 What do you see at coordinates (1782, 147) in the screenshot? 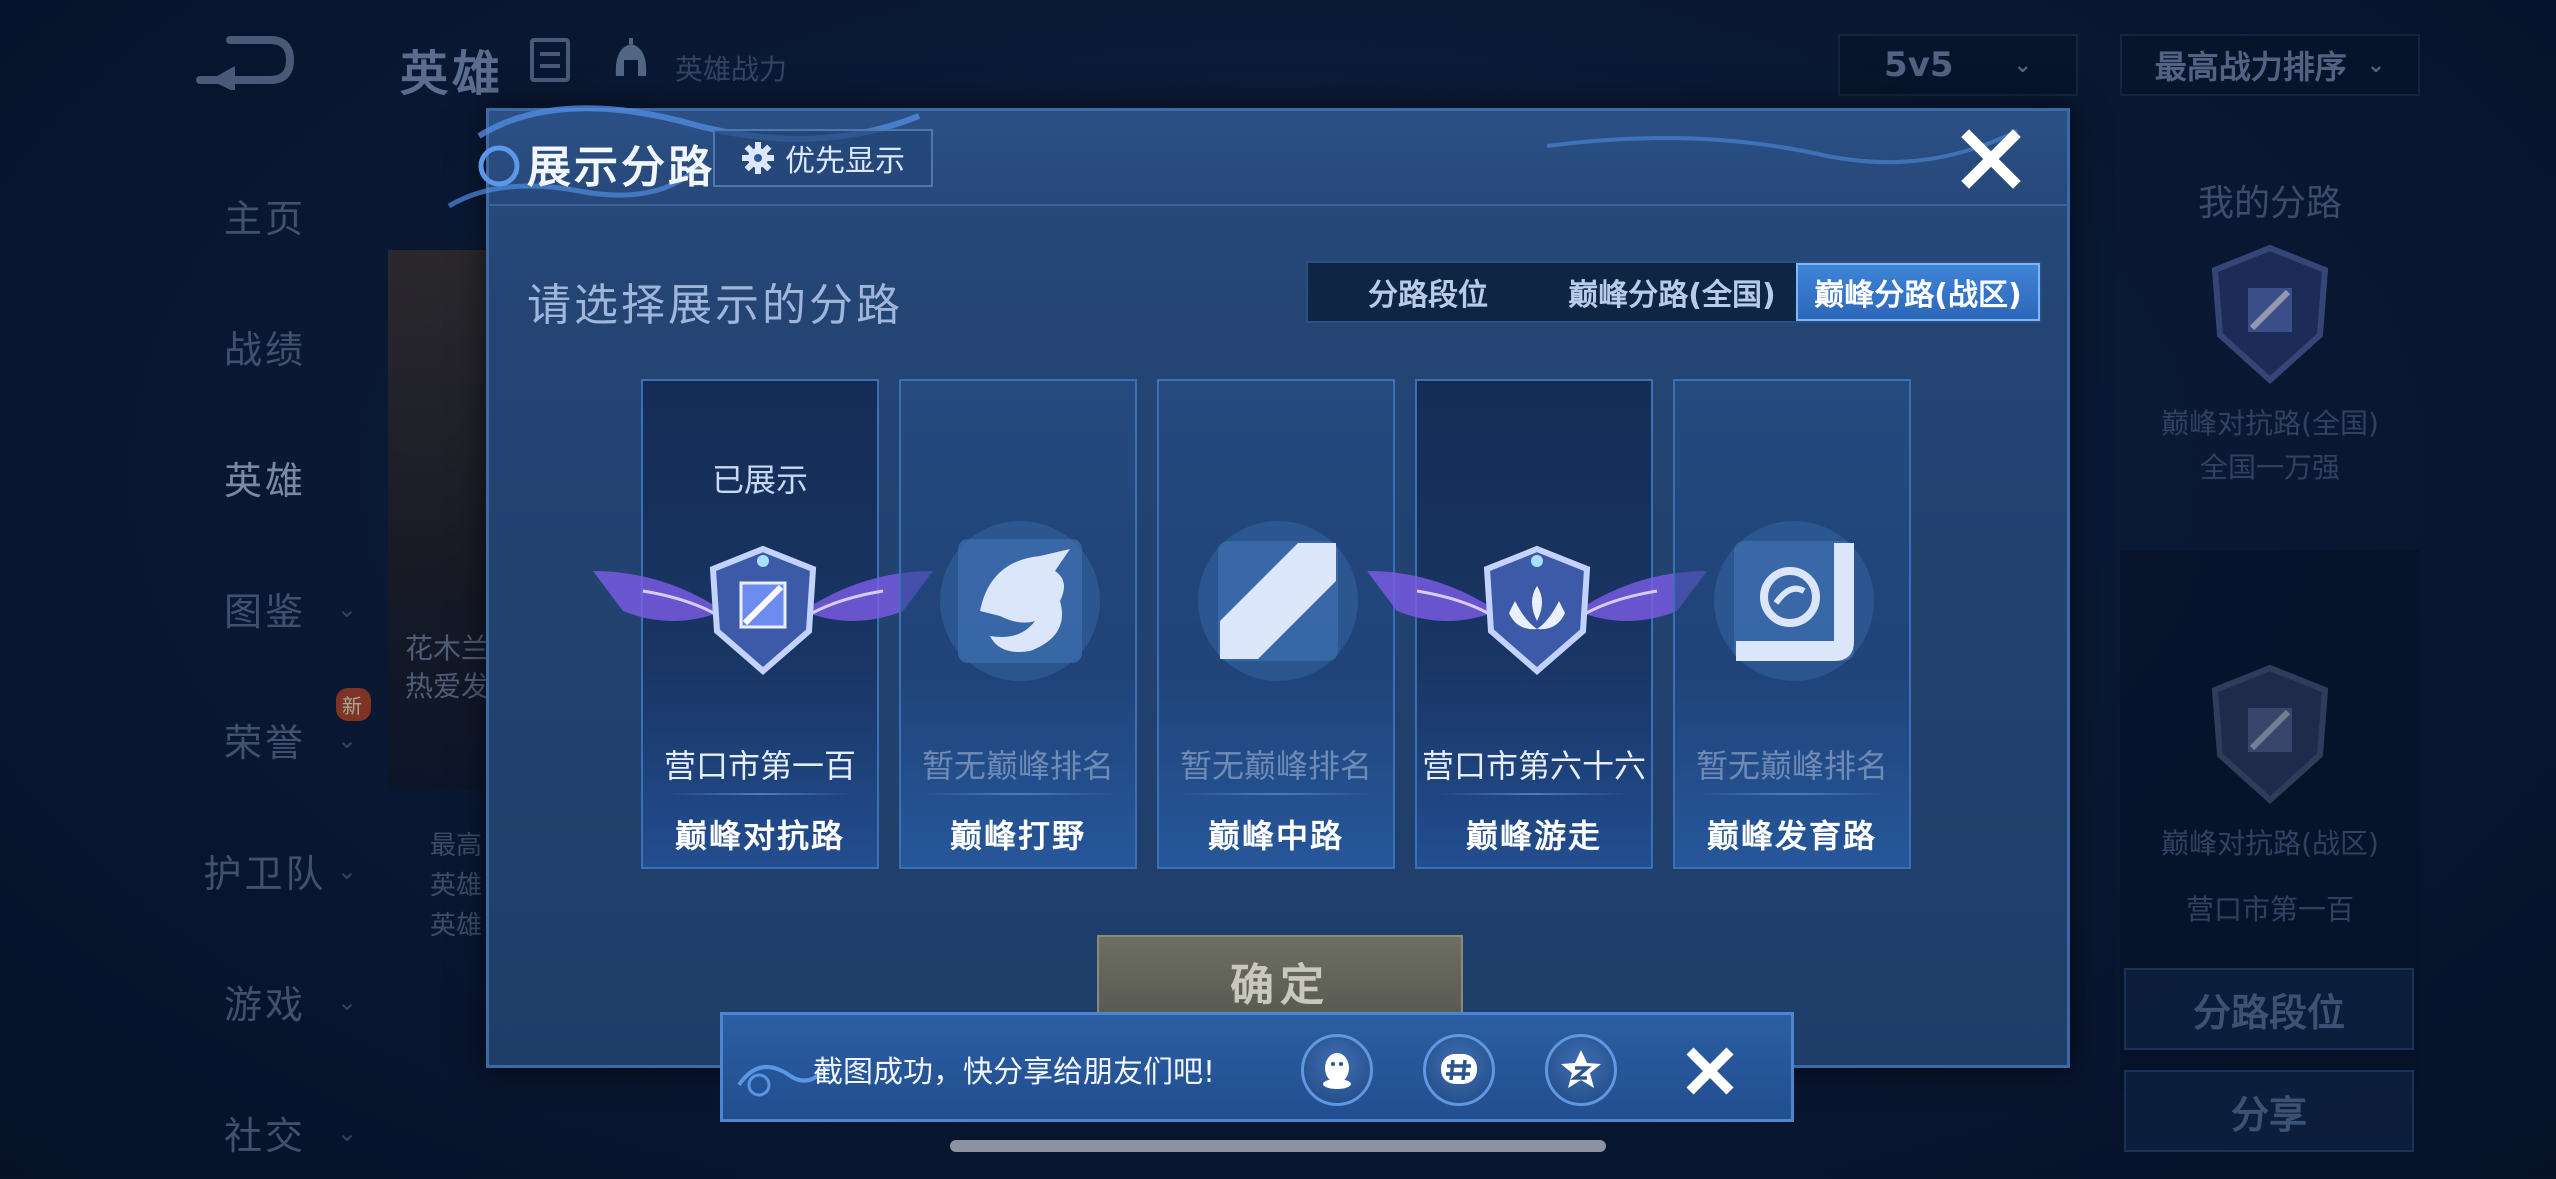
I see `cloud-swirl-decoration` at bounding box center [1782, 147].